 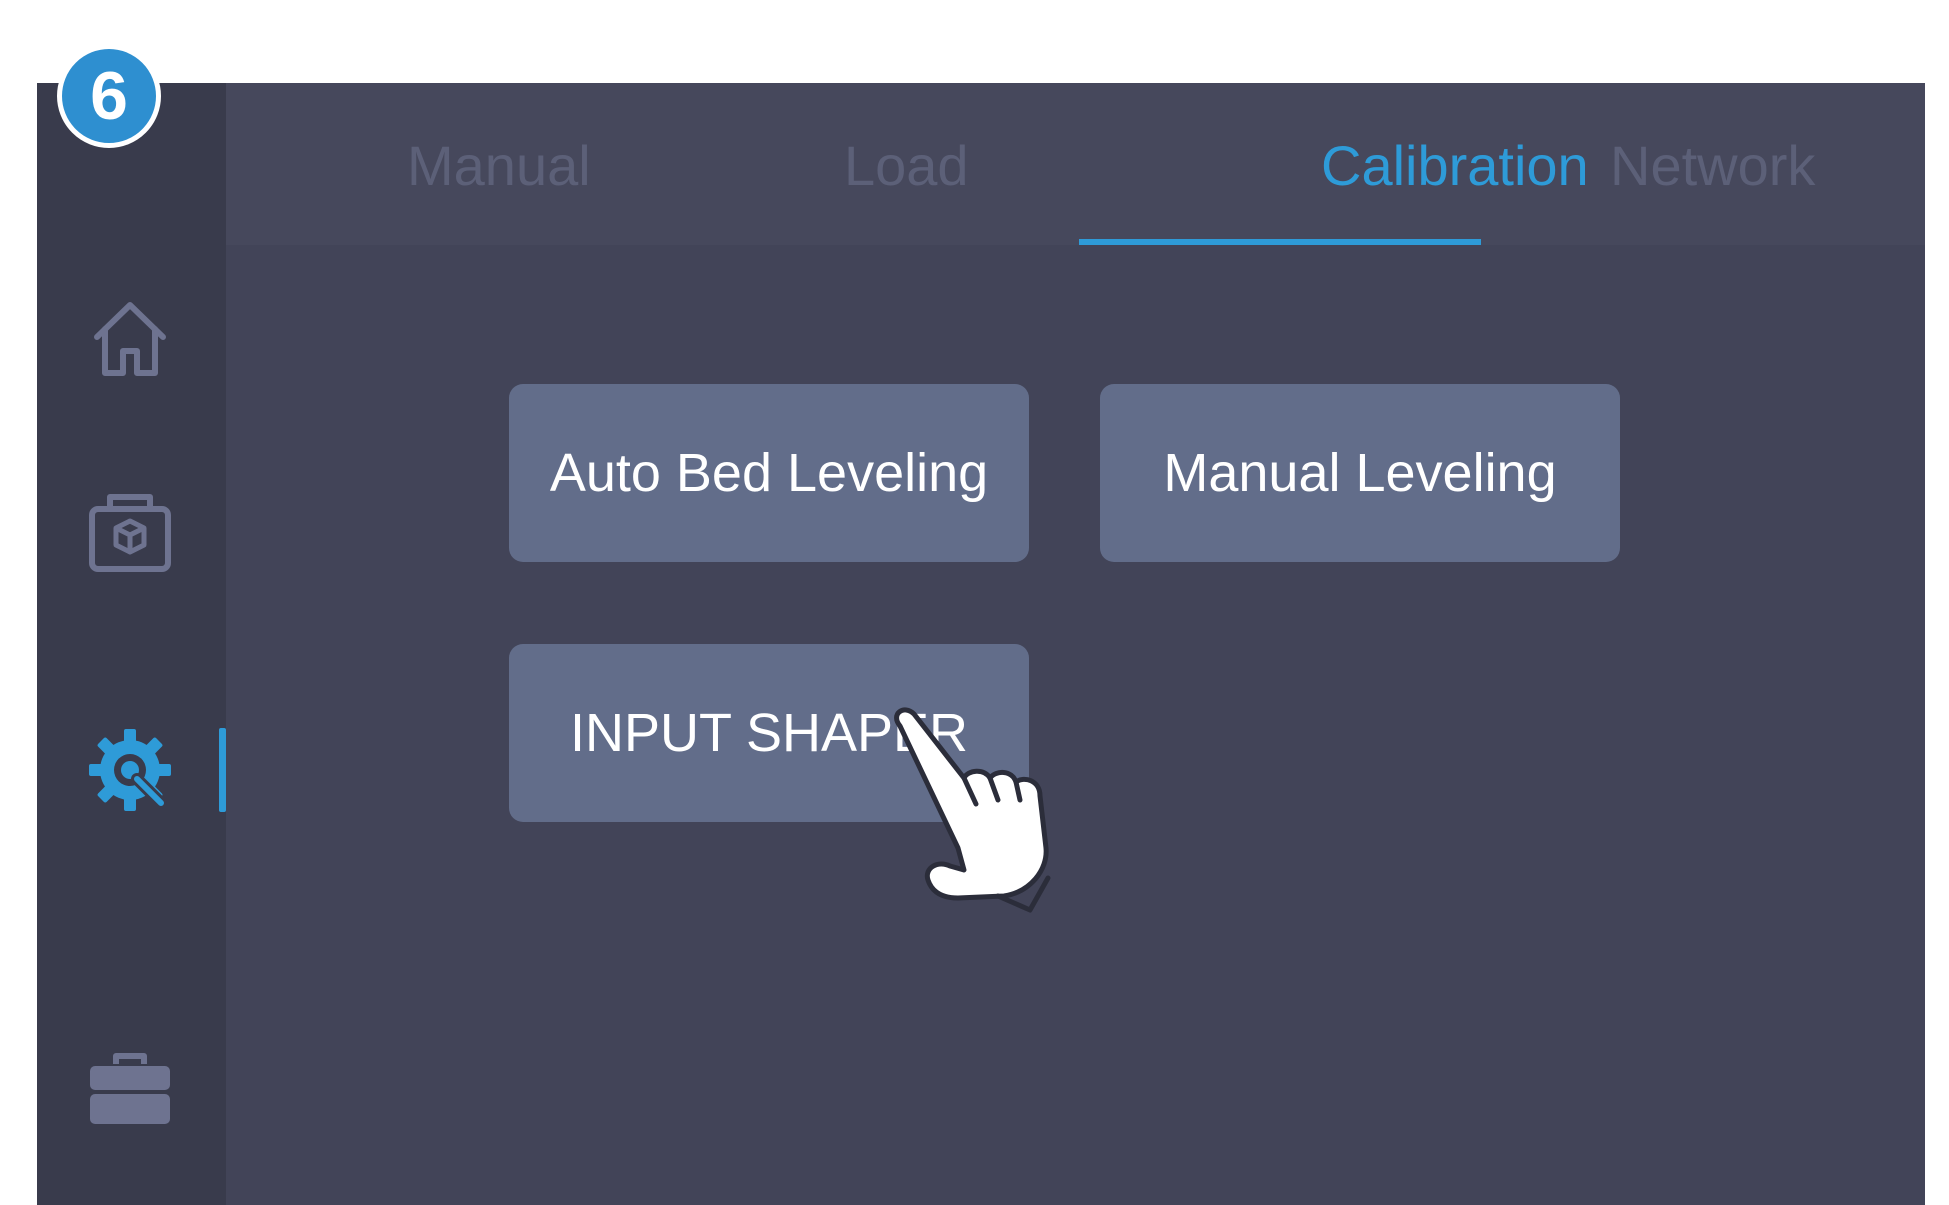 I want to click on tab-manual: Manual, so click(x=499, y=165).